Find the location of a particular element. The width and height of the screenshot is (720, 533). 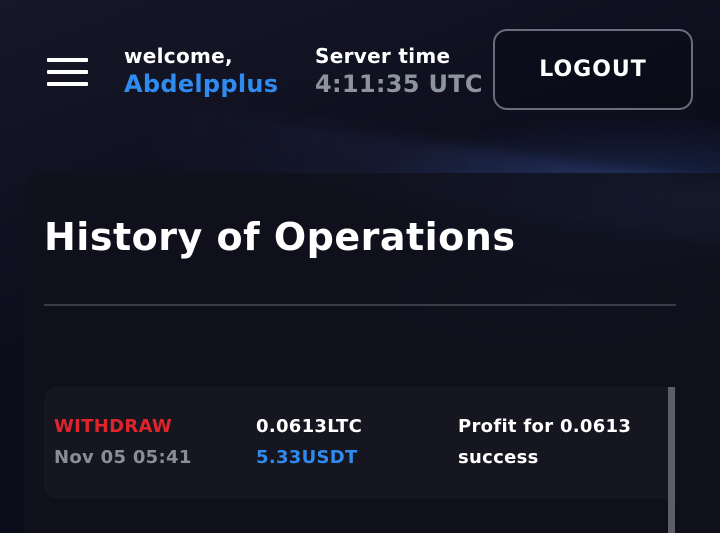

username: Abdelpplus is located at coordinates (201, 84).